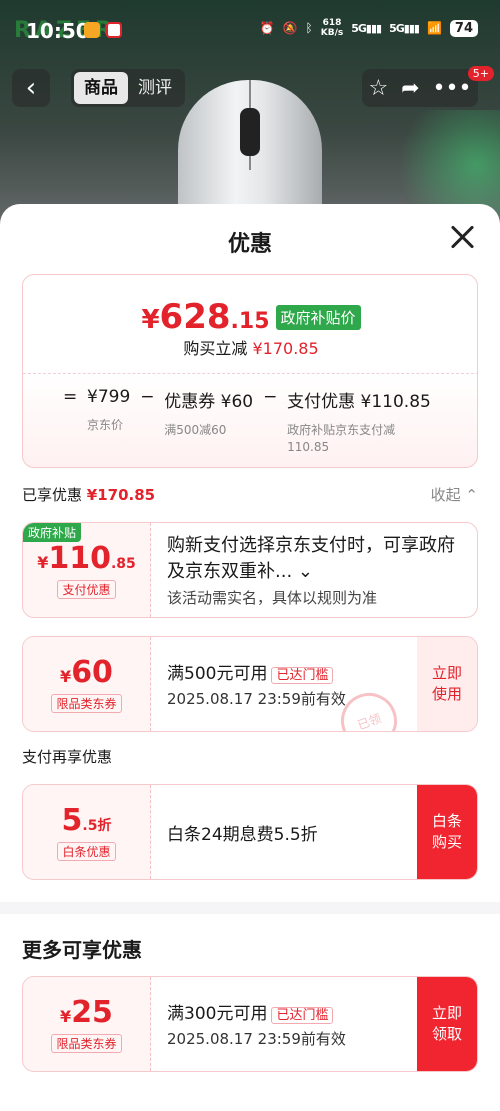  What do you see at coordinates (147, 397) in the screenshot?
I see `op-minus: −` at bounding box center [147, 397].